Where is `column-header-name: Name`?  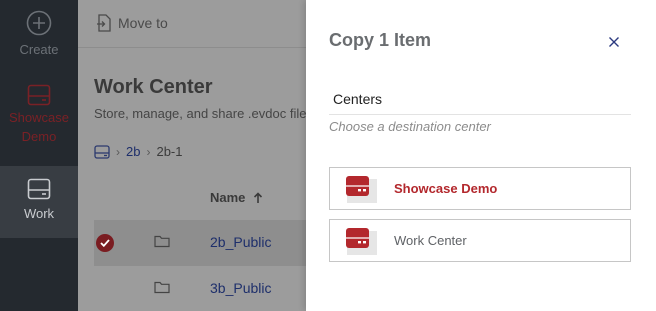 column-header-name: Name is located at coordinates (236, 197).